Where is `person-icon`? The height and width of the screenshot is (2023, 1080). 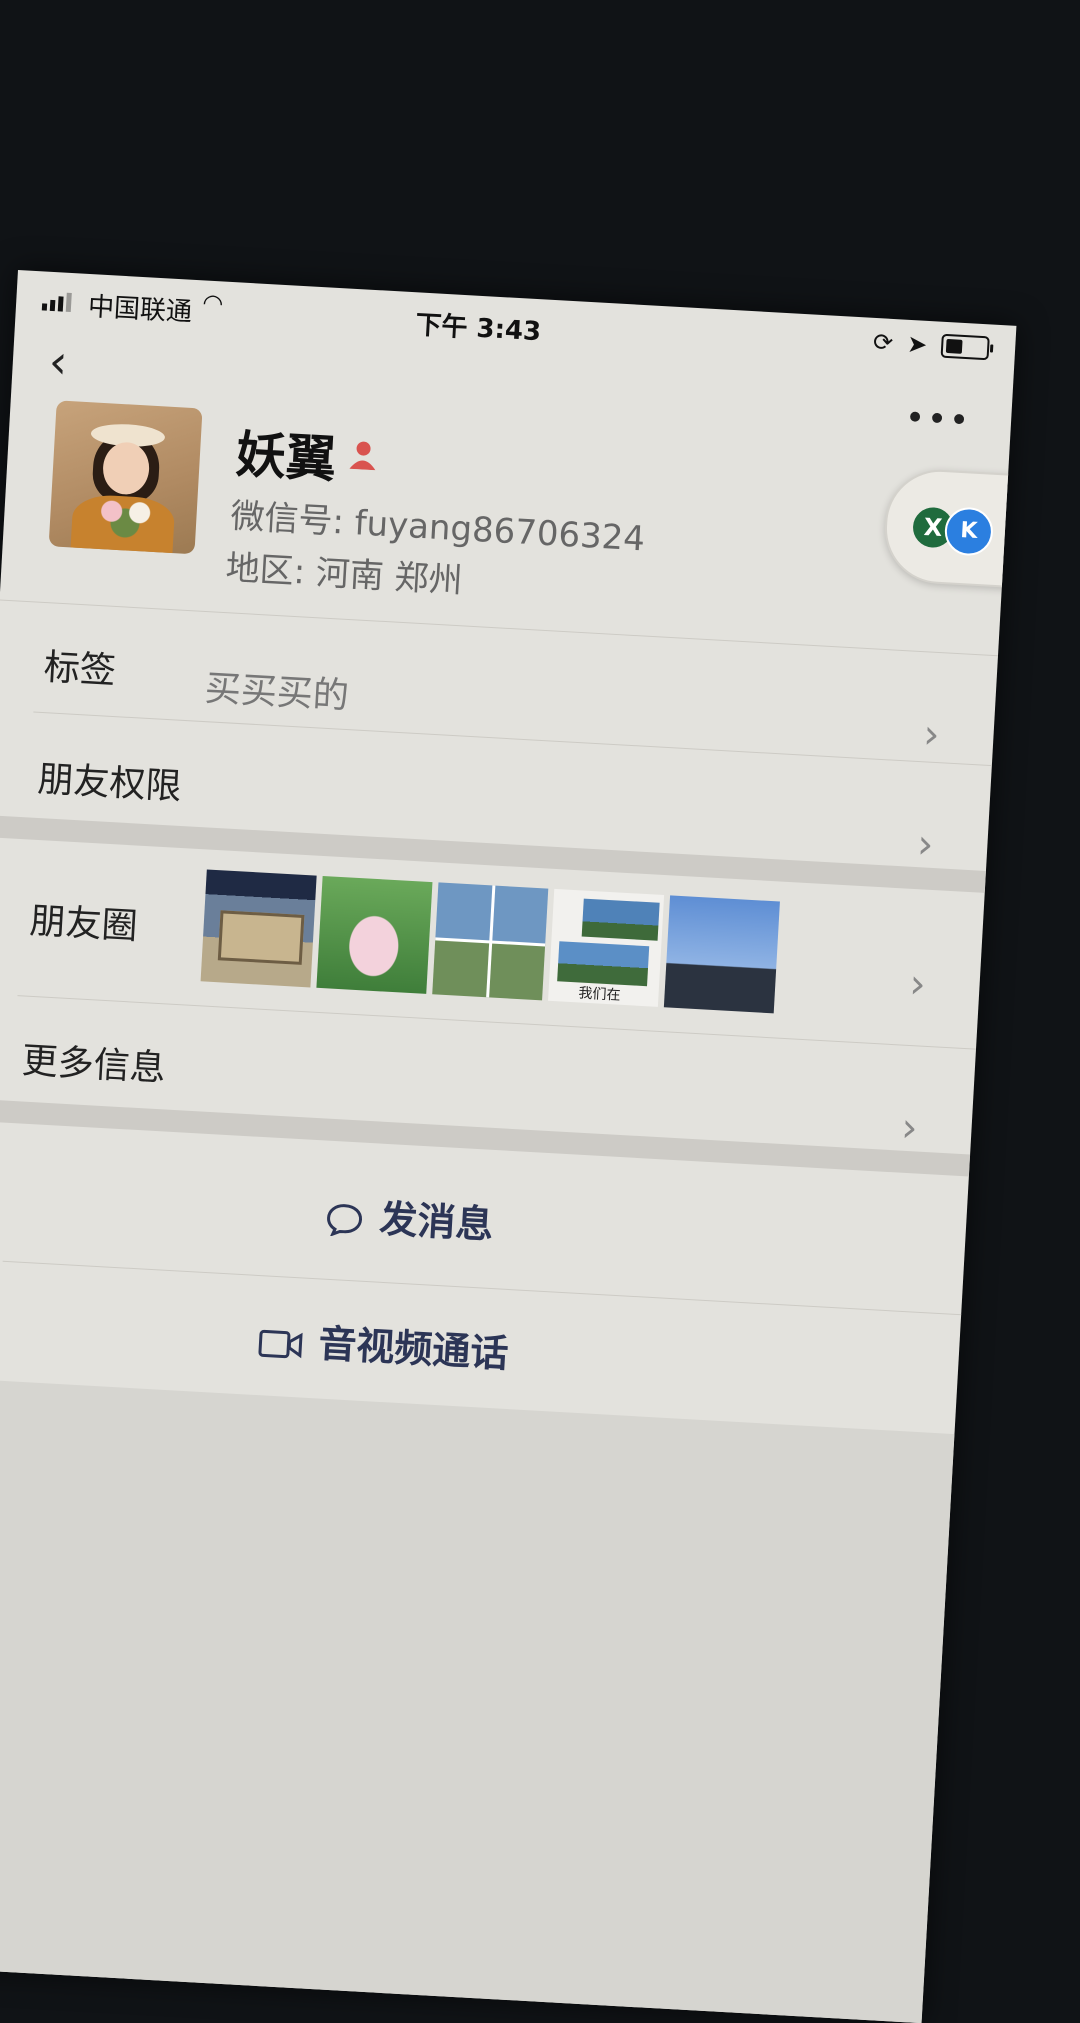
person-icon is located at coordinates (362, 456).